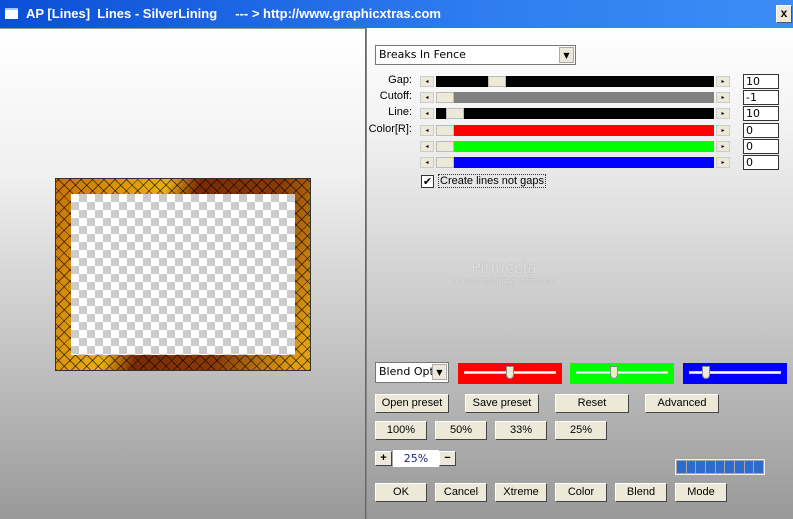 The width and height of the screenshot is (793, 519). Describe the element at coordinates (504, 267) in the screenshot. I see `watermark-name: Pinuccia` at that location.